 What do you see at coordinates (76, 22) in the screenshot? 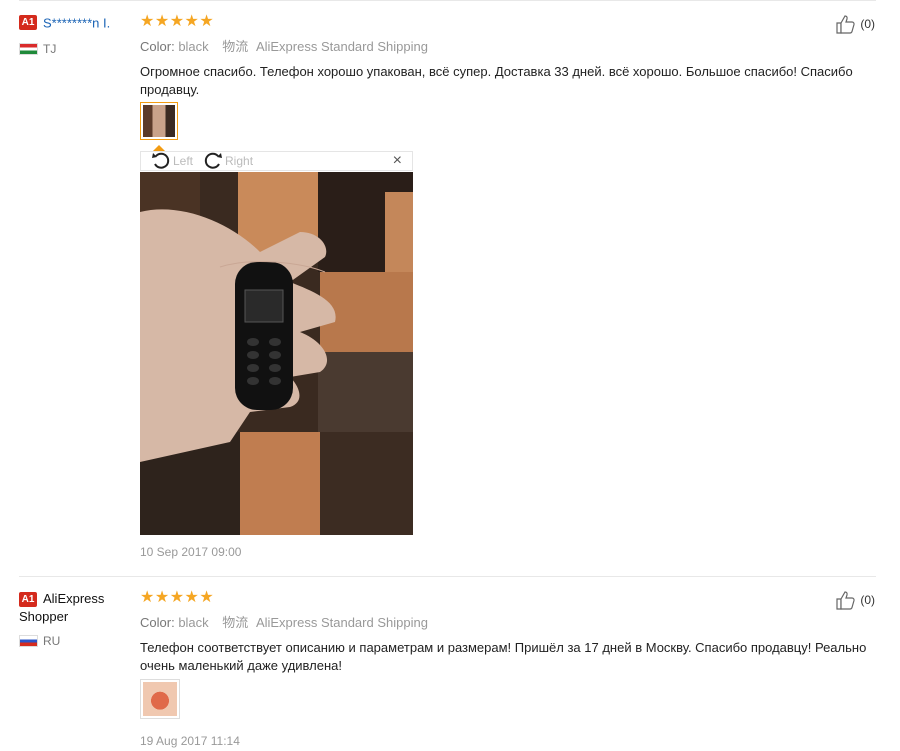
I see `reviewer-name: S********n I.` at bounding box center [76, 22].